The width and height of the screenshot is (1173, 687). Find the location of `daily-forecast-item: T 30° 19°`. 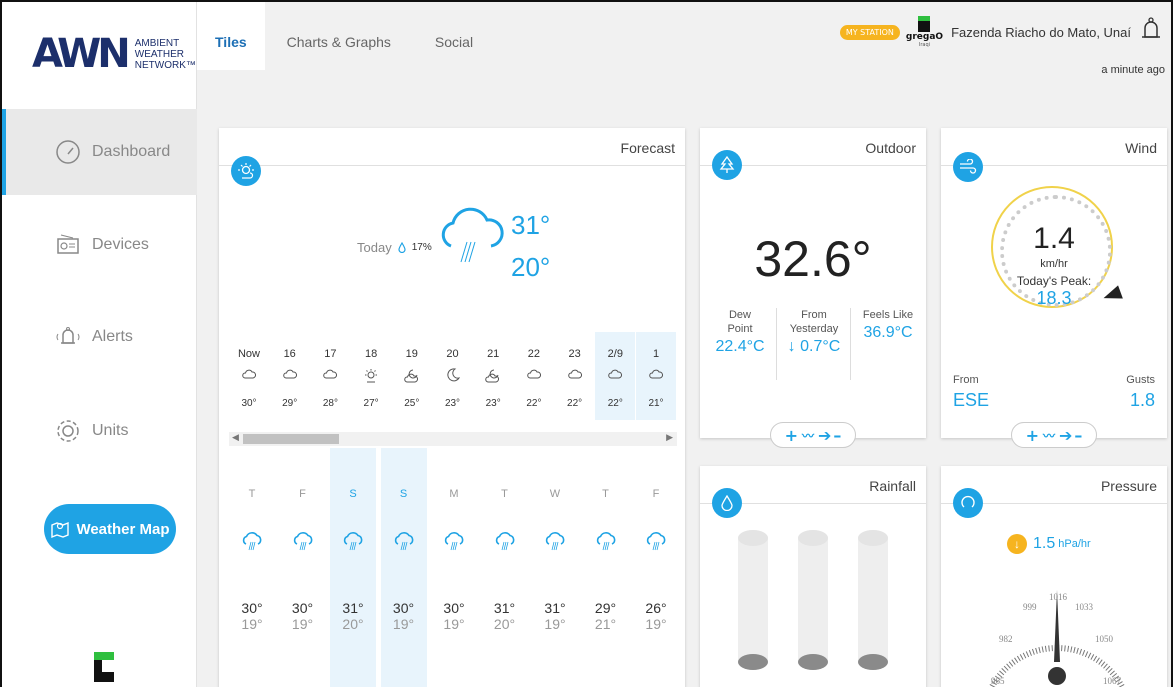

daily-forecast-item: T 30° 19° is located at coordinates (252, 567).